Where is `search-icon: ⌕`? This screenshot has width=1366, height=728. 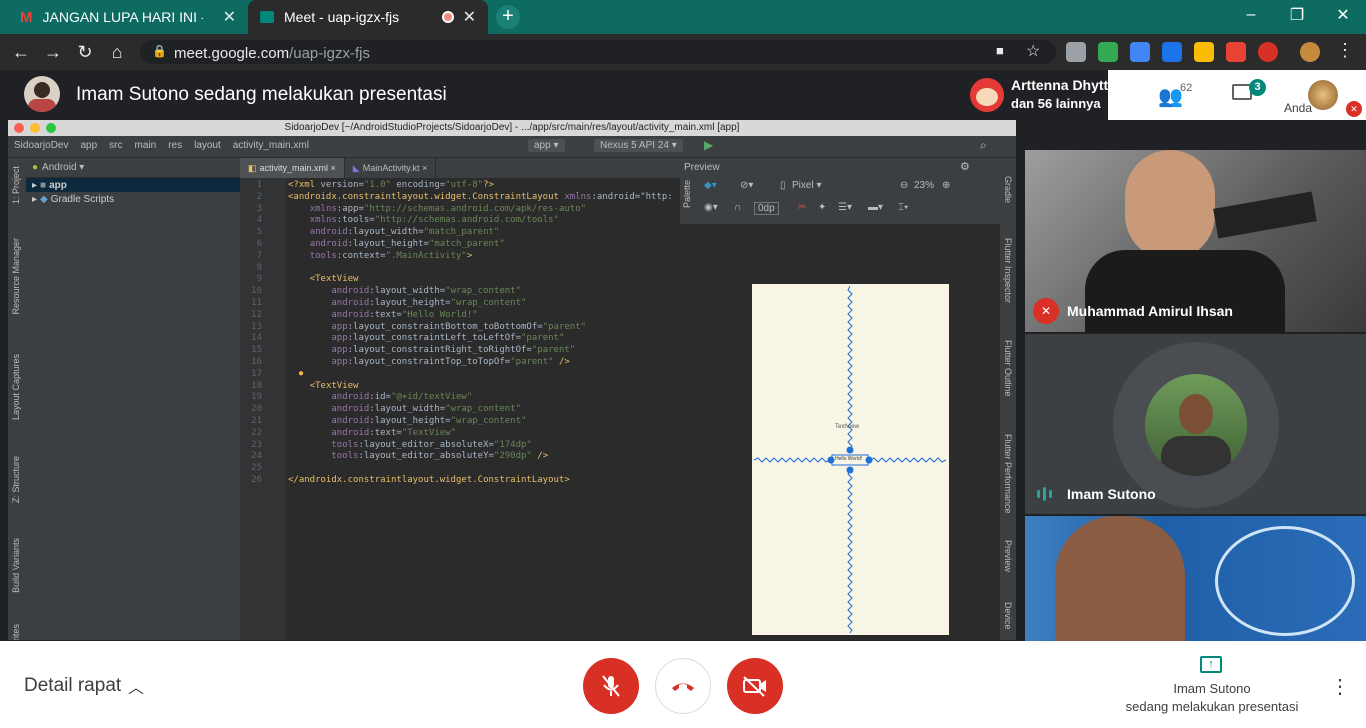
search-icon: ⌕ is located at coordinates (983, 145).